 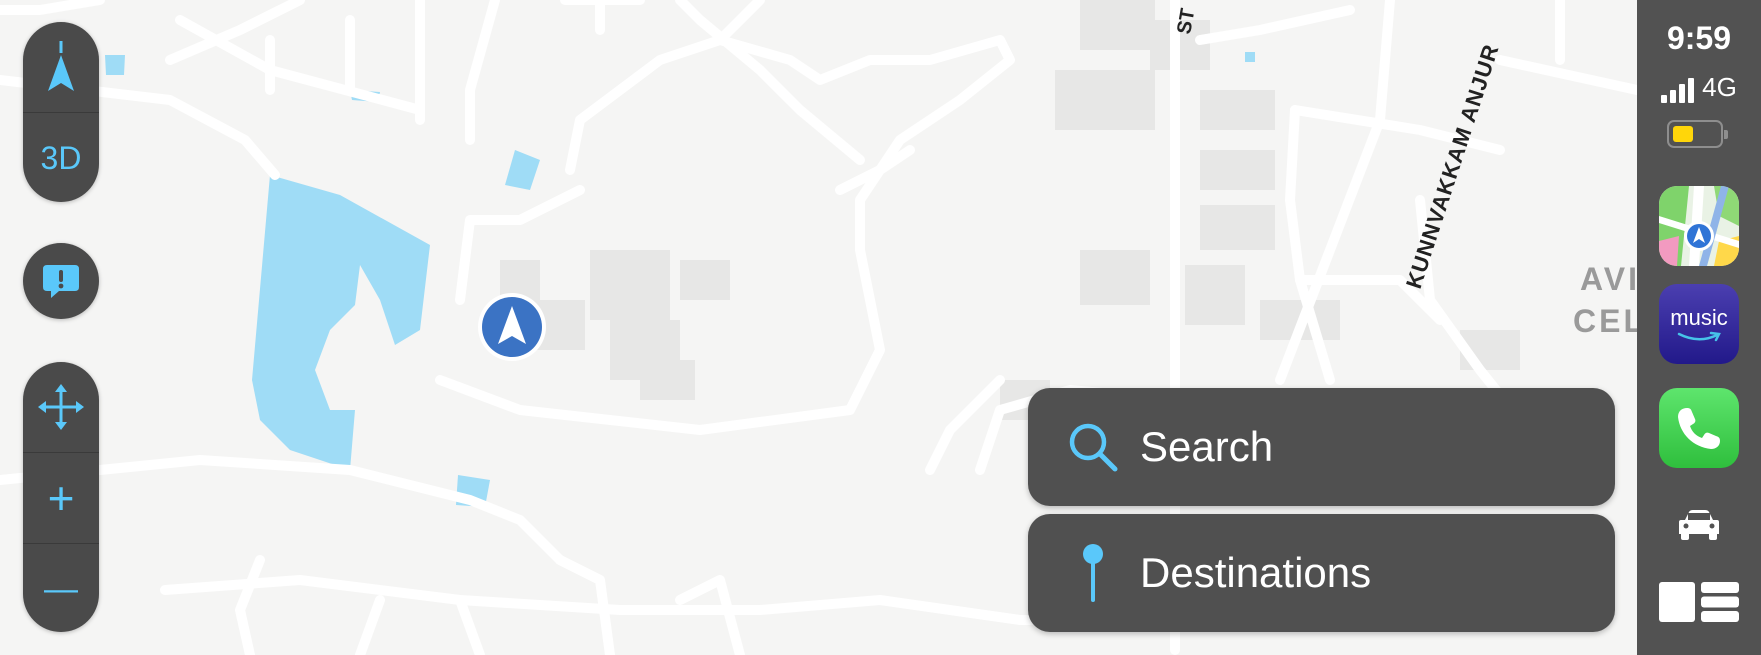 What do you see at coordinates (1719, 87) in the screenshot?
I see `network-type: 4G` at bounding box center [1719, 87].